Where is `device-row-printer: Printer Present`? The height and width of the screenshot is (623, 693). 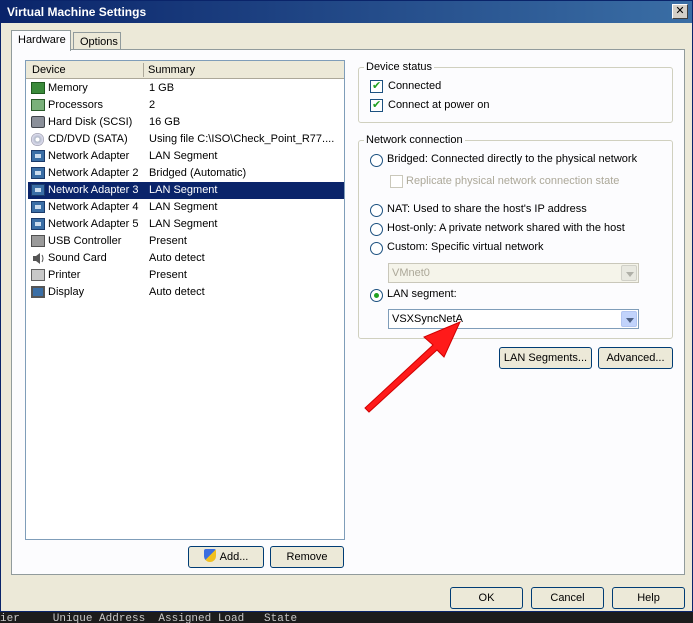 device-row-printer: Printer Present is located at coordinates (186, 275).